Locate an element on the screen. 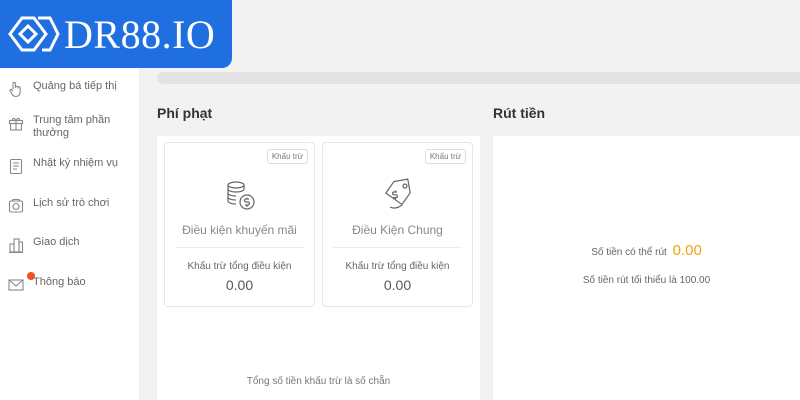  price-tag-icon is located at coordinates (397, 193).